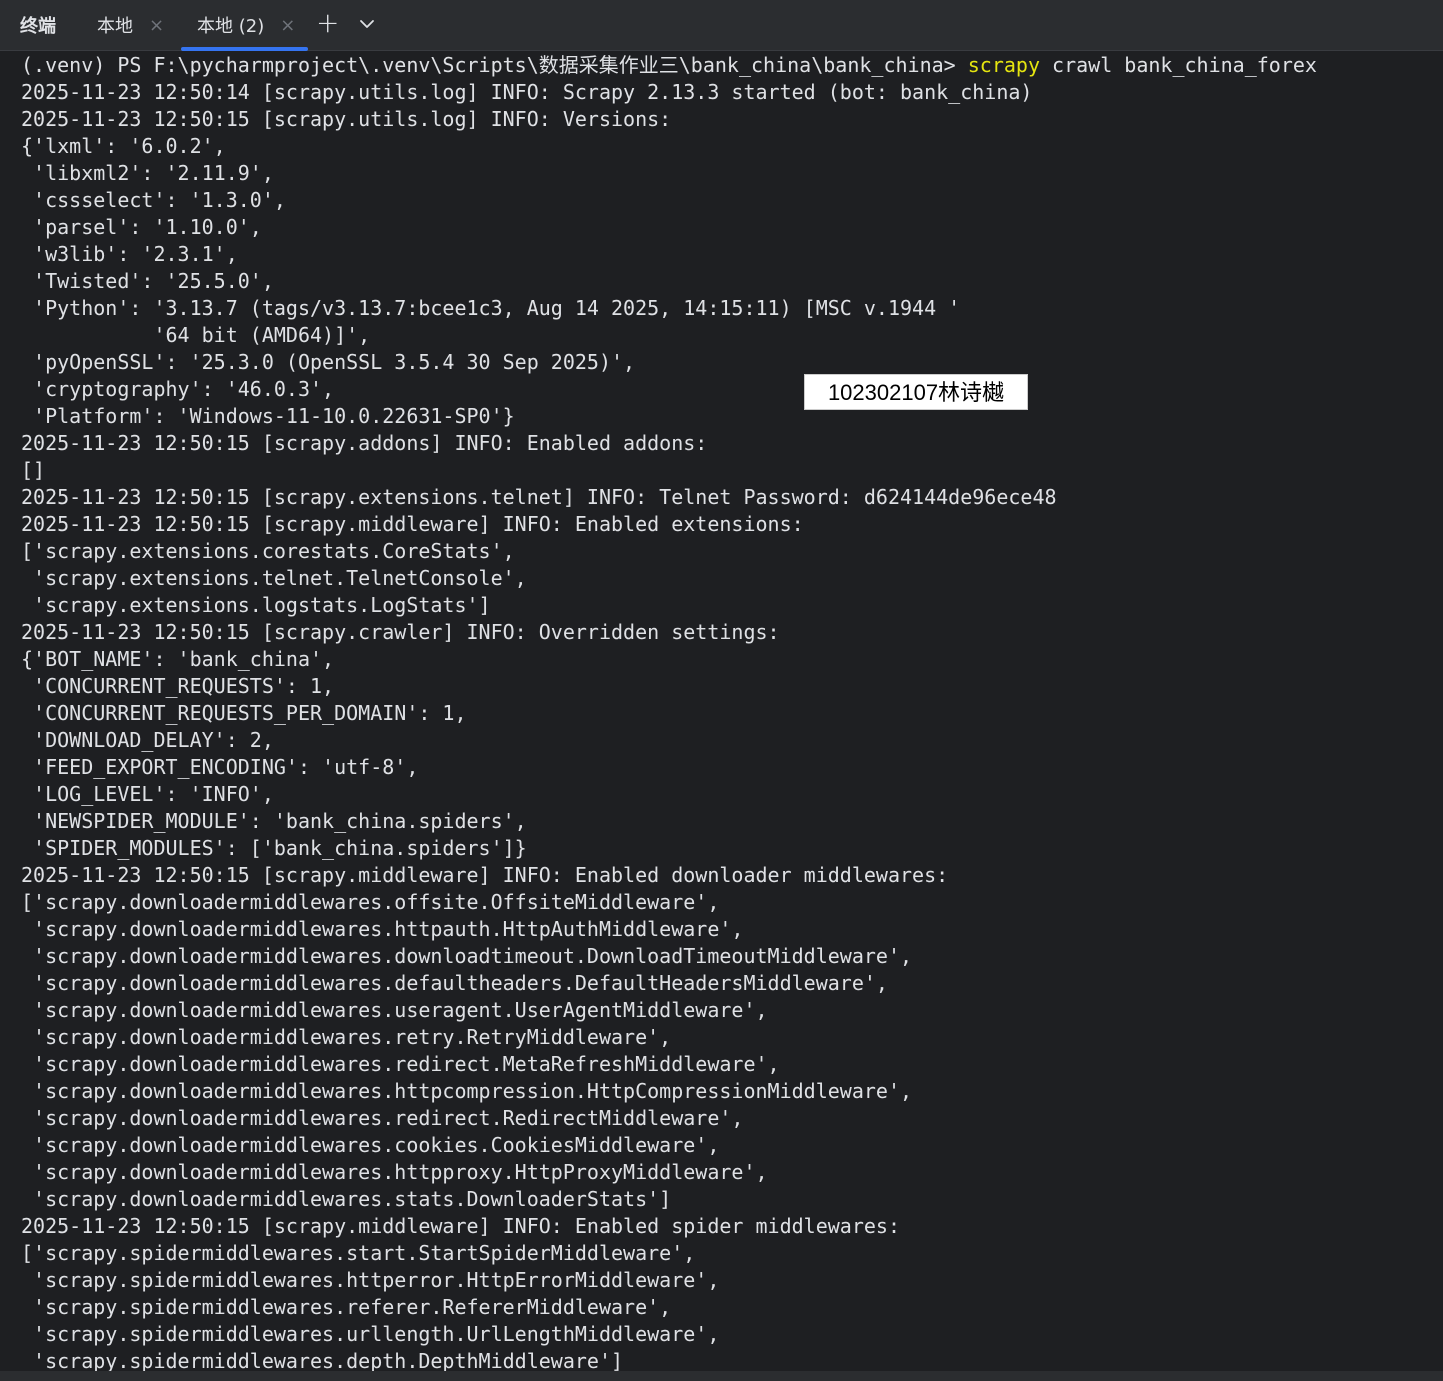 This screenshot has width=1443, height=1381. What do you see at coordinates (916, 392) in the screenshot?
I see `watermark-label: 102302107林诗樾` at bounding box center [916, 392].